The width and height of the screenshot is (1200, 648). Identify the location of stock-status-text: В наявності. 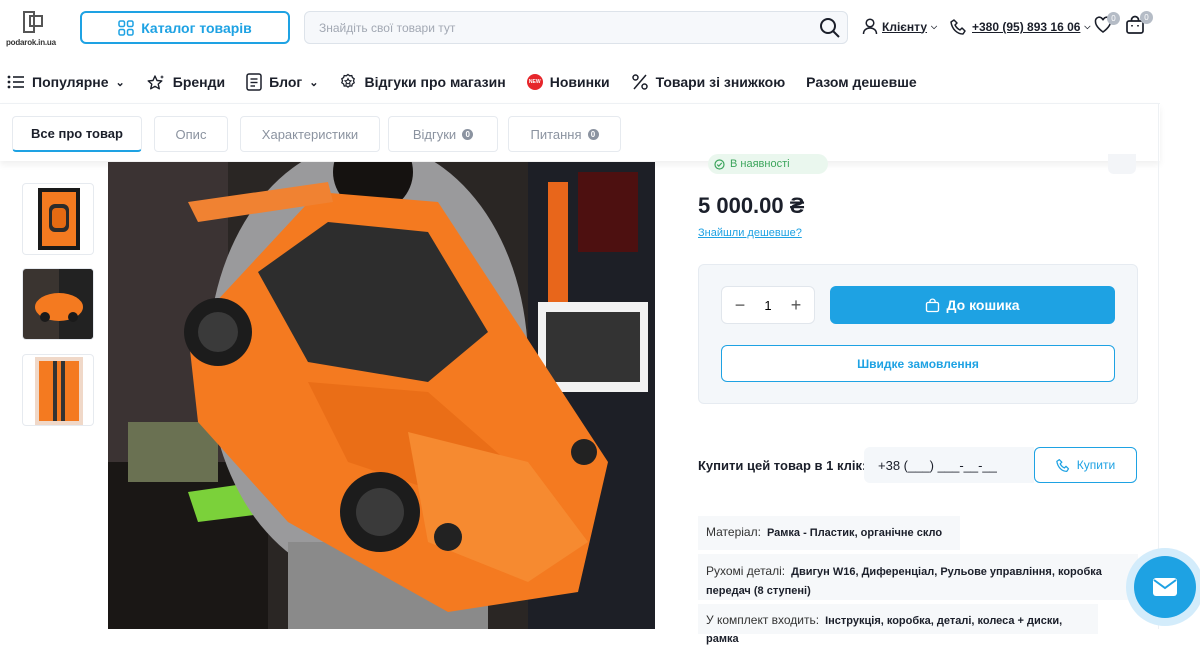
(760, 164).